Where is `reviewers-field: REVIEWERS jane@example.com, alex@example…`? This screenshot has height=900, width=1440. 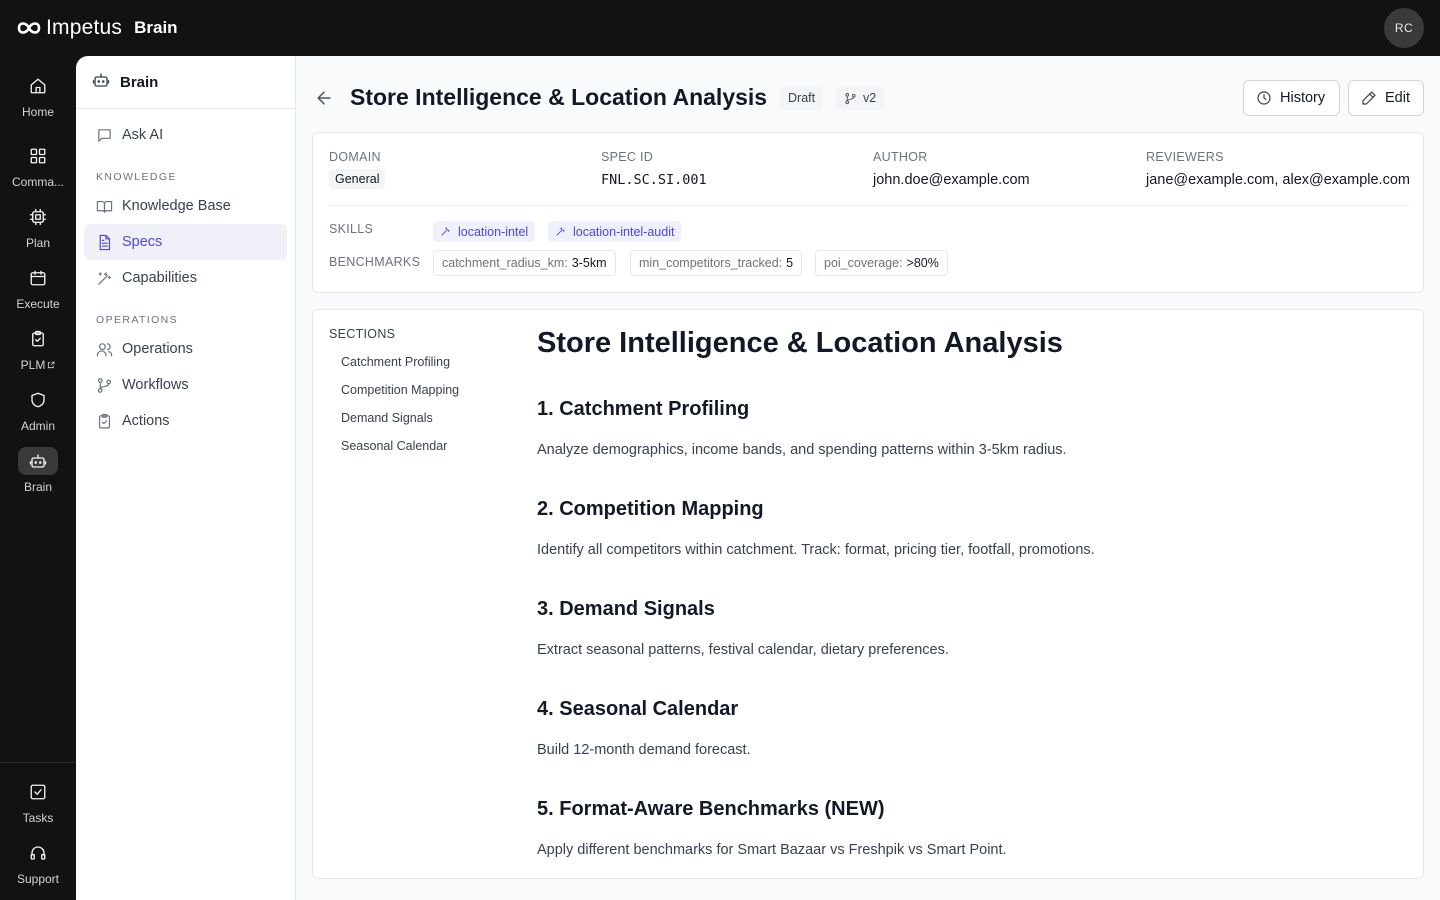
reviewers-field: REVIEWERS jane@example.com, alex@example… is located at coordinates (1278, 169).